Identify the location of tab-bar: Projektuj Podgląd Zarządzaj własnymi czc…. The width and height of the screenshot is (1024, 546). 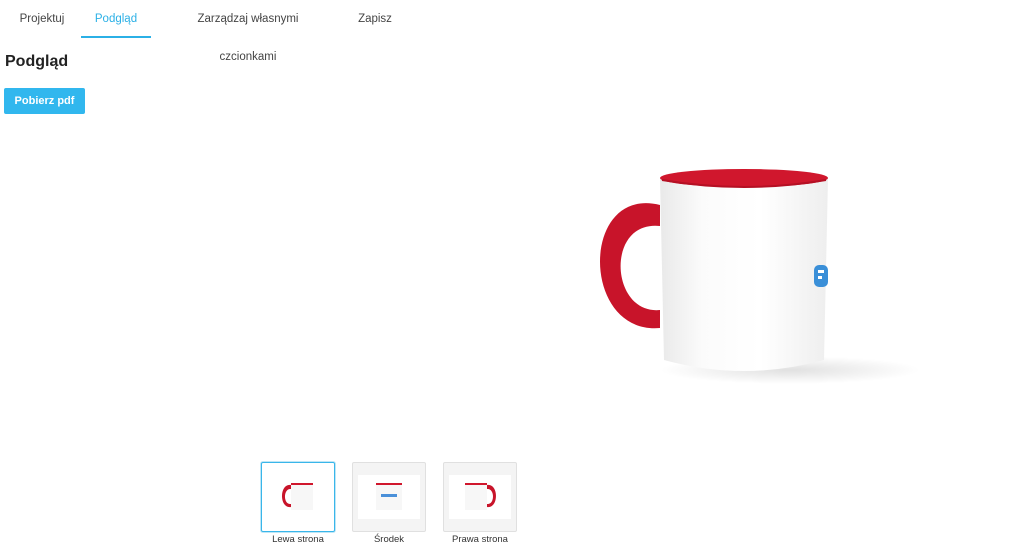
(512, 31).